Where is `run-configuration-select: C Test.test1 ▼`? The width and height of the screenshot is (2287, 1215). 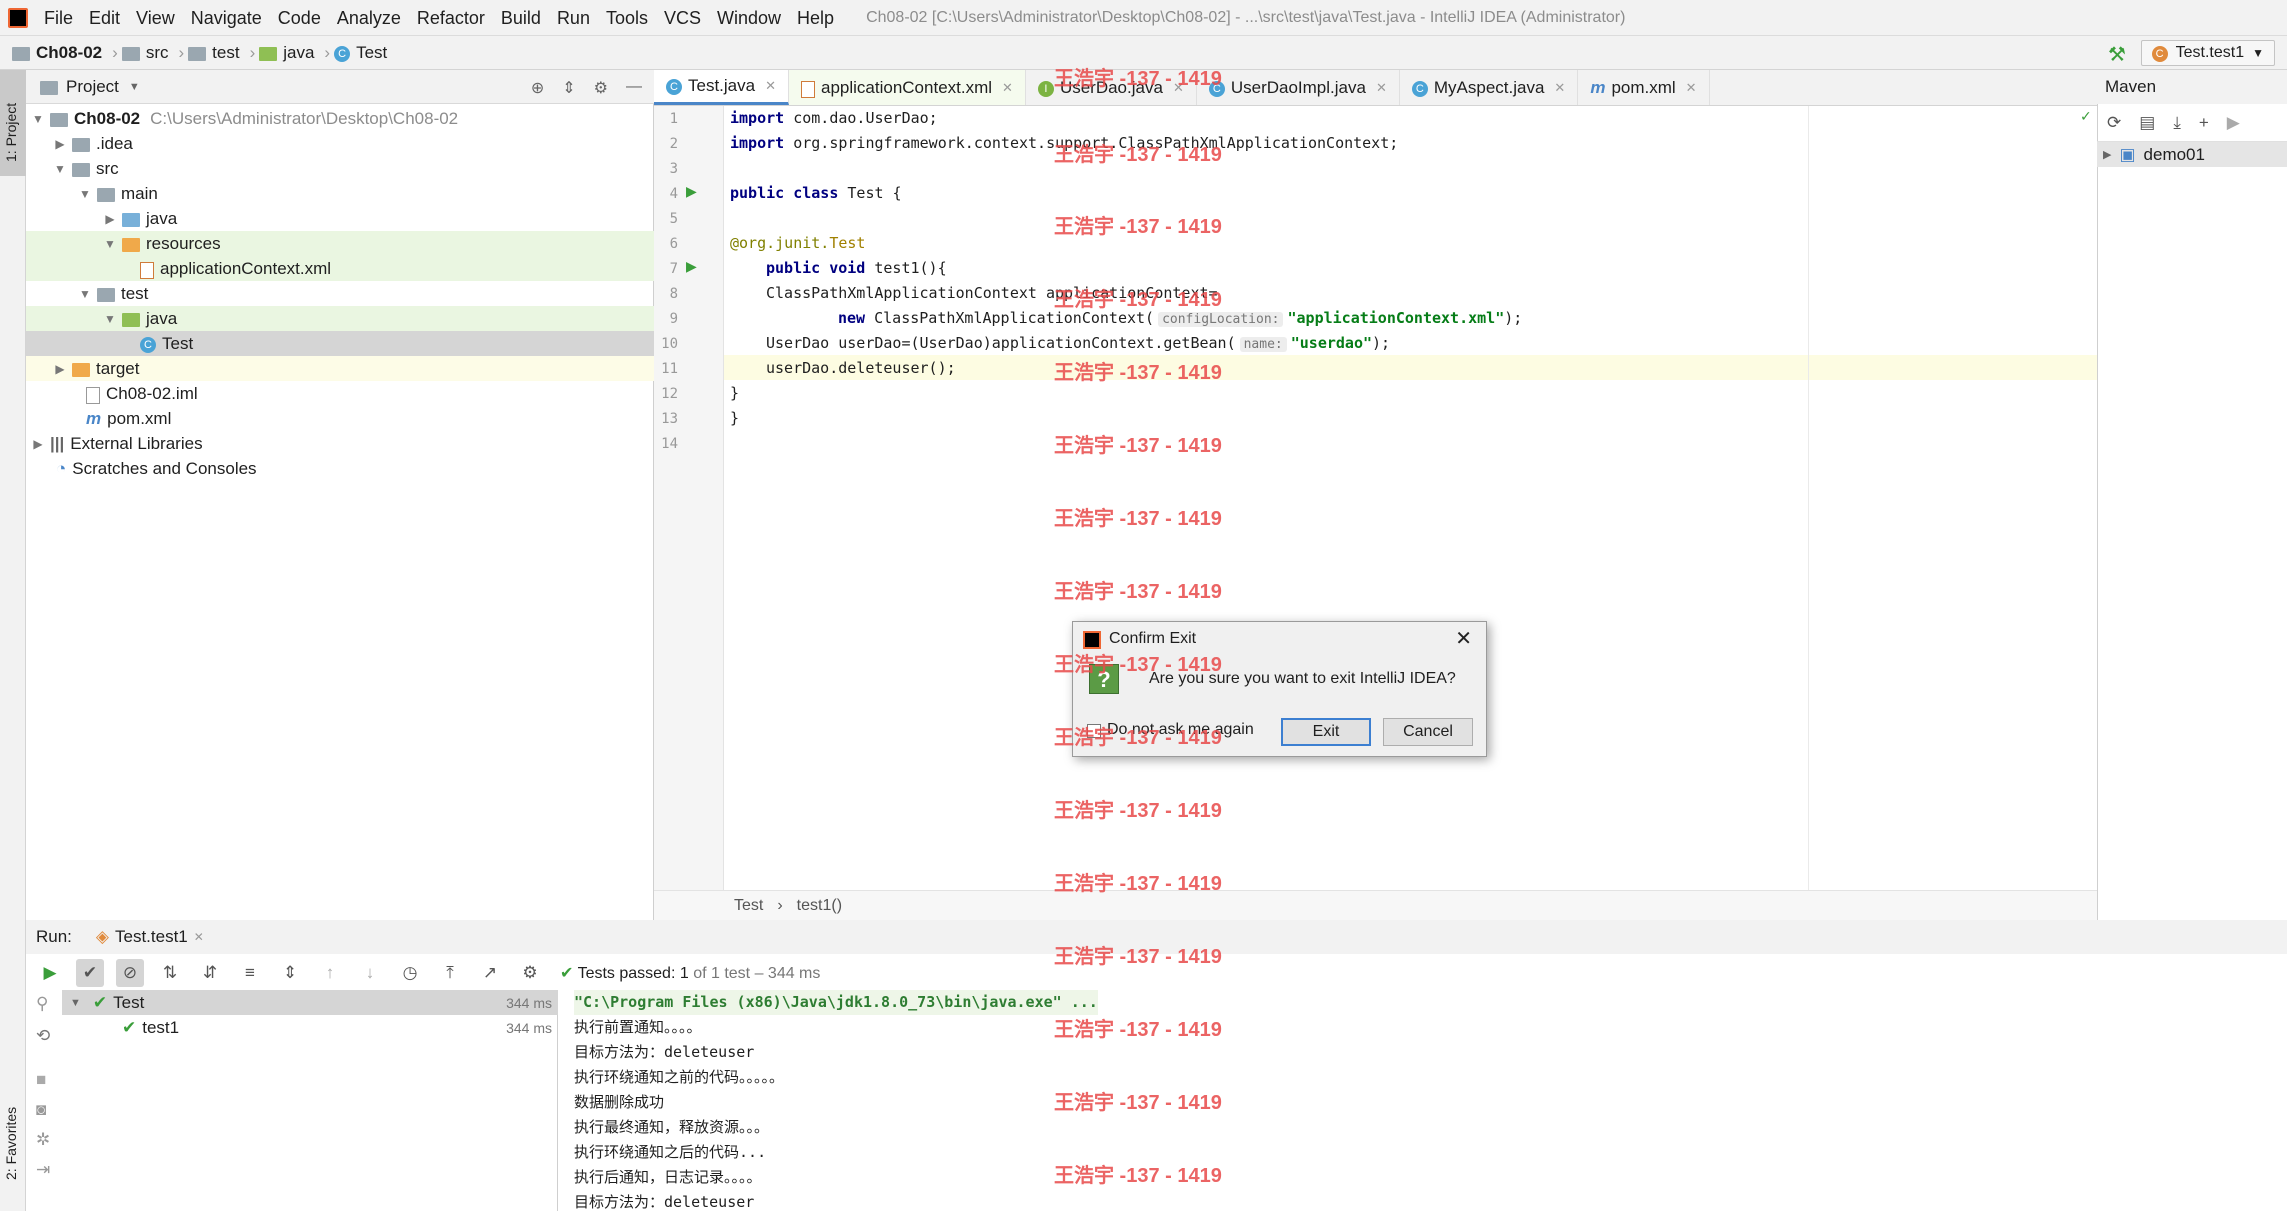
run-configuration-select: C Test.test1 ▼ is located at coordinates (2207, 53).